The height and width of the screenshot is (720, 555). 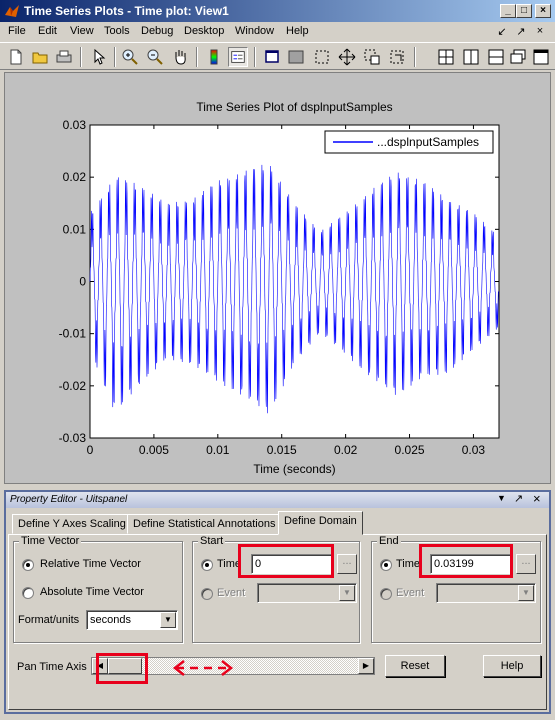 I want to click on minimize-button: _, so click(x=508, y=11).